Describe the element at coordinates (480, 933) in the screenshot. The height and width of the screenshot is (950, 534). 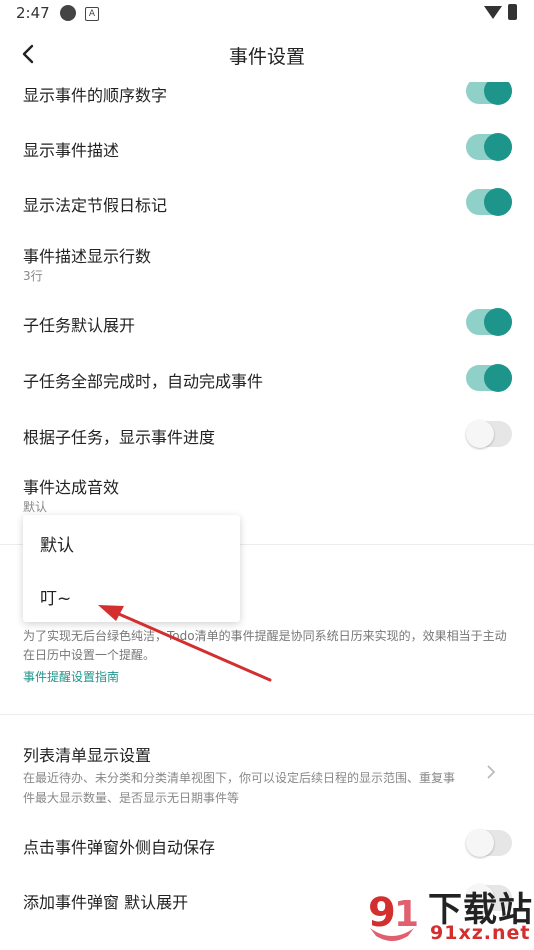
I see `watermark-url: 91xz.net` at that location.